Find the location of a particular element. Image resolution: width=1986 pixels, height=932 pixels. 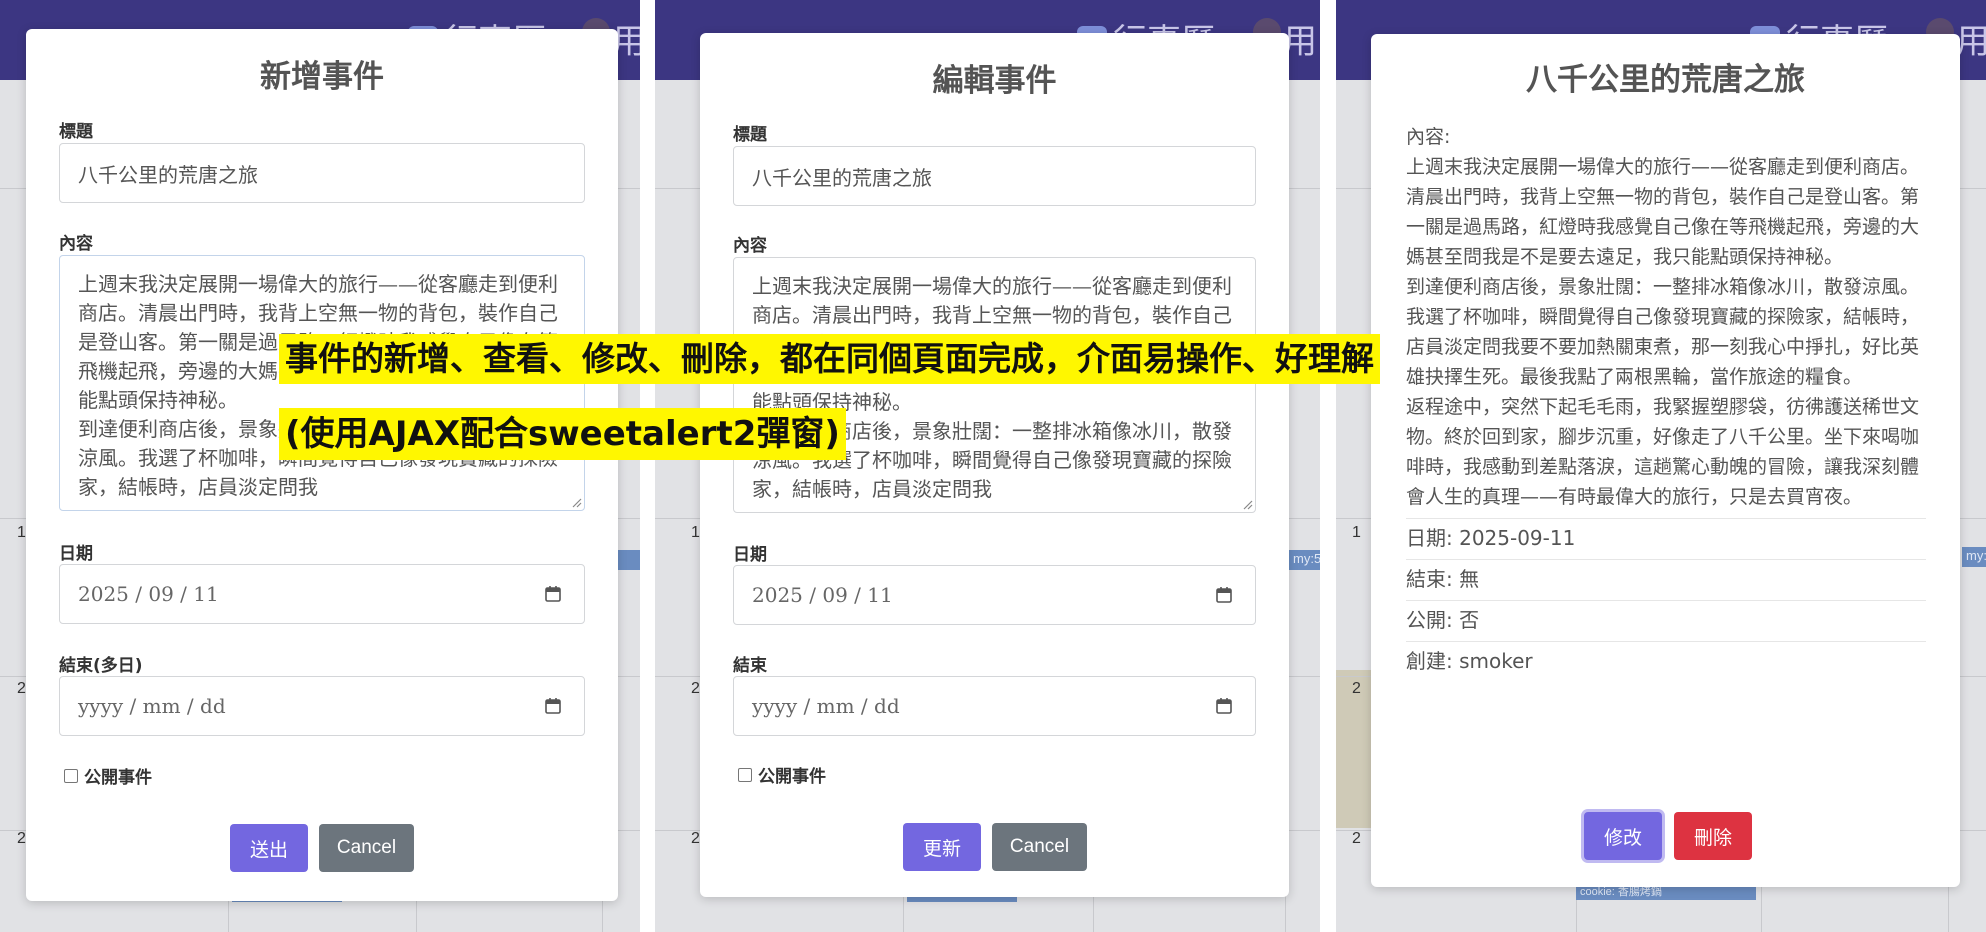

dialog-title: 八千公里的荒唐之旅 is located at coordinates (1665, 80).